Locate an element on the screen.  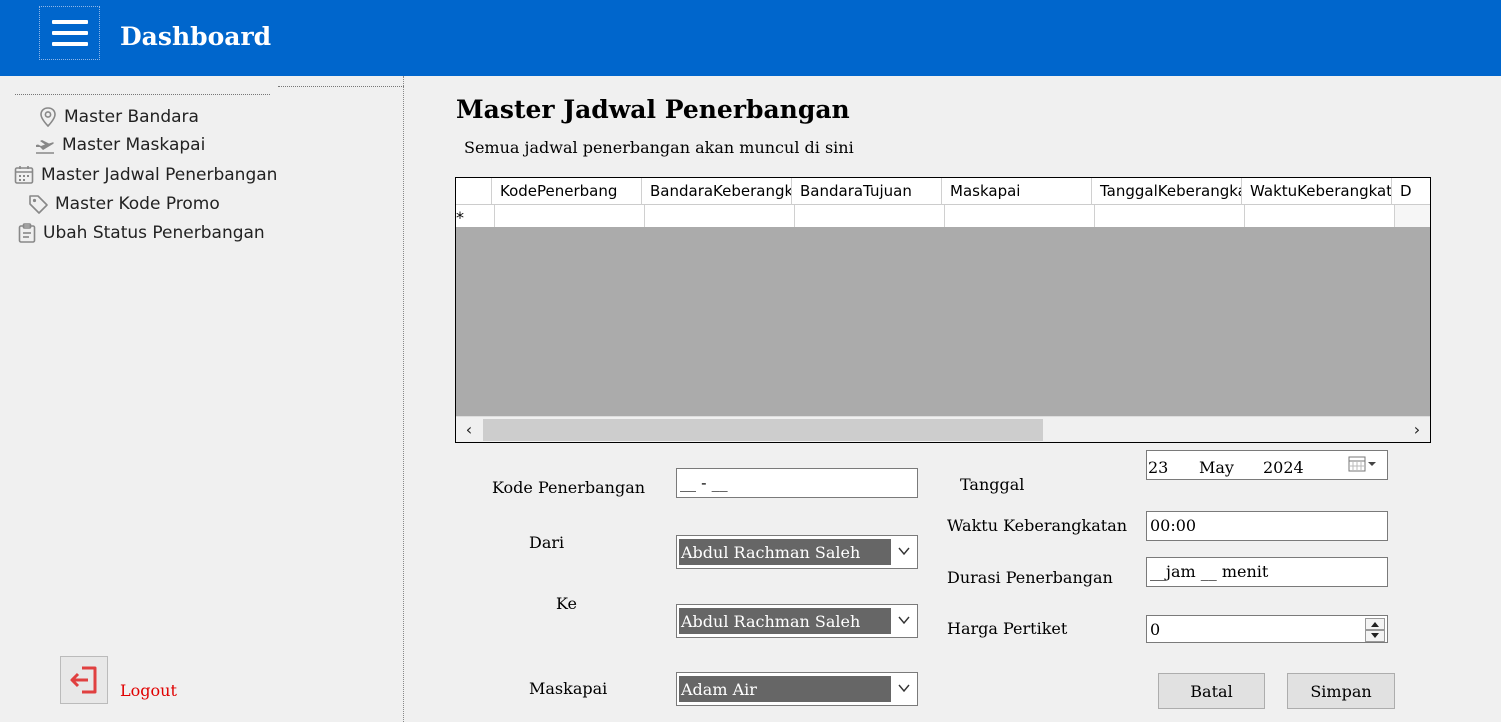
ke-label: Ke is located at coordinates (566, 603).